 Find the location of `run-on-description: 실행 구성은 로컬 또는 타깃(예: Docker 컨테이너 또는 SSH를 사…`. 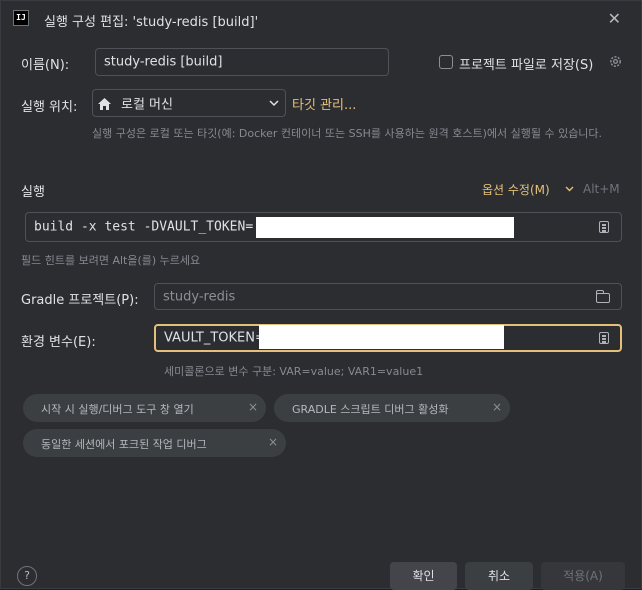

run-on-description: 실행 구성은 로컬 또는 타깃(예: Docker 컨테이너 또는 SSH를 사… is located at coordinates (347, 133).